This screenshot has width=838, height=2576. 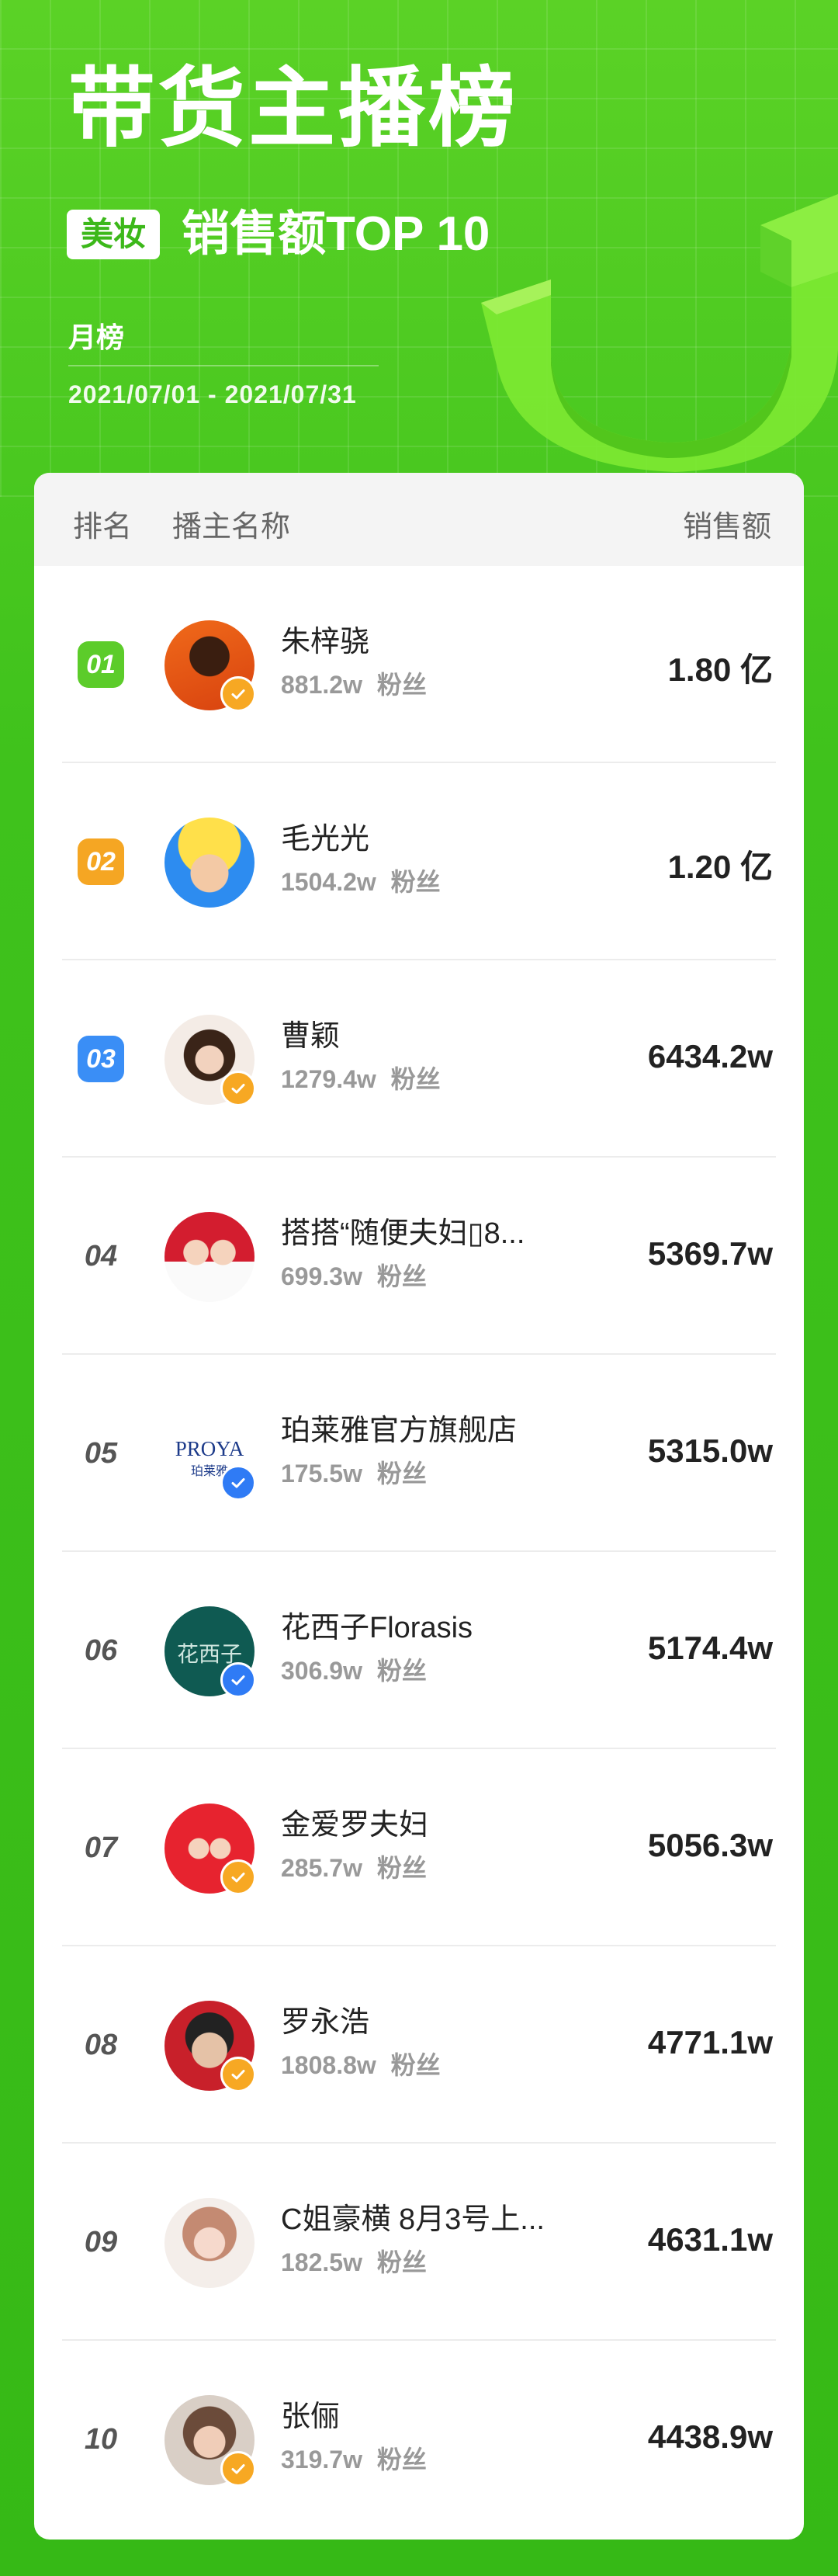 I want to click on rank-badge: 03, so click(x=101, y=1059).